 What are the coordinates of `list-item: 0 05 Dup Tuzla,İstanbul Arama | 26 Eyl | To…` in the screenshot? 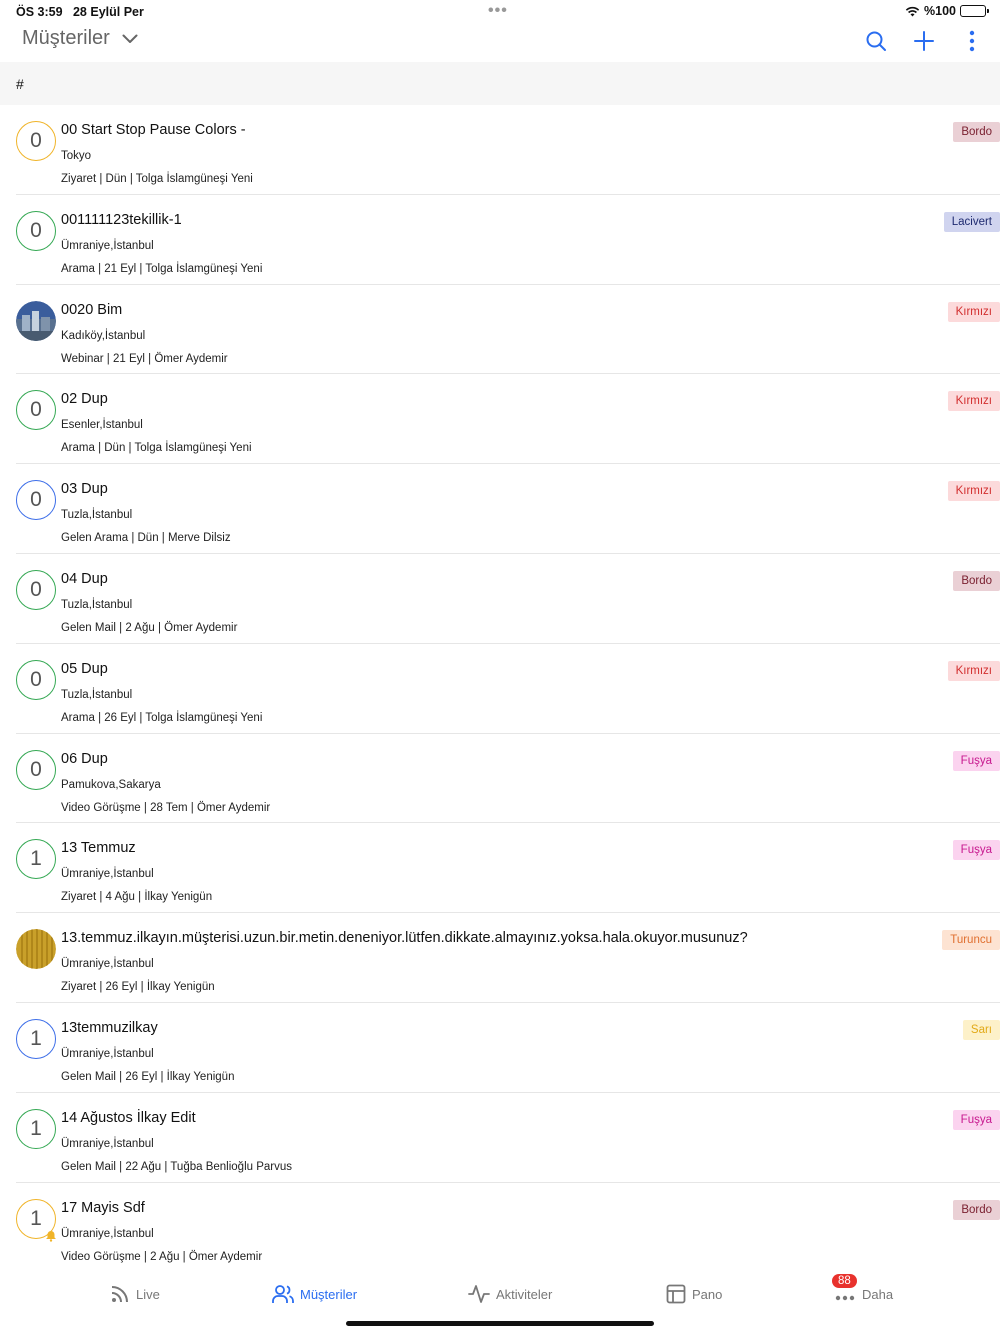 It's located at (508, 689).